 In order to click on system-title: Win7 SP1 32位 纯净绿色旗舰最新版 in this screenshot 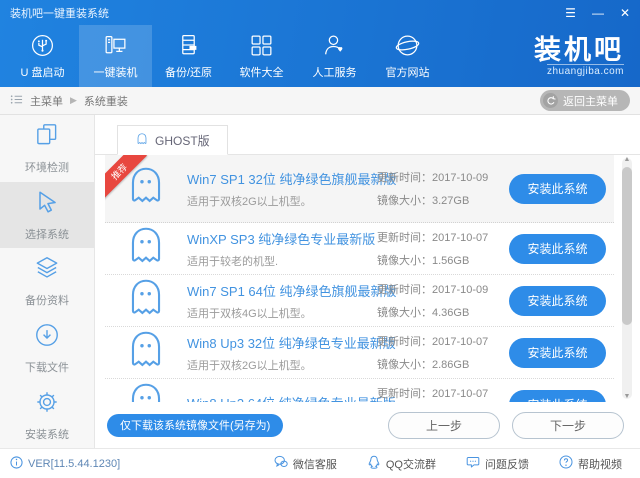, I will do `click(292, 179)`.